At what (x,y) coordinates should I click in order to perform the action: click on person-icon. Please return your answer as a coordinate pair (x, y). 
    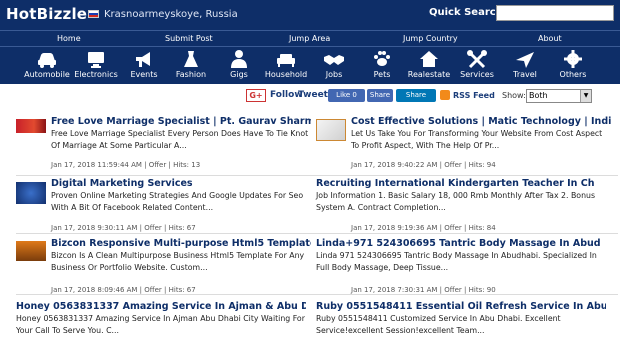
    Looking at the image, I should click on (239, 59).